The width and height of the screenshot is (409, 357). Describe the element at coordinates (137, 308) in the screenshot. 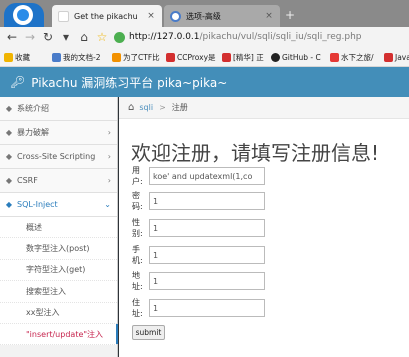

I see `field-label: 住址:` at that location.